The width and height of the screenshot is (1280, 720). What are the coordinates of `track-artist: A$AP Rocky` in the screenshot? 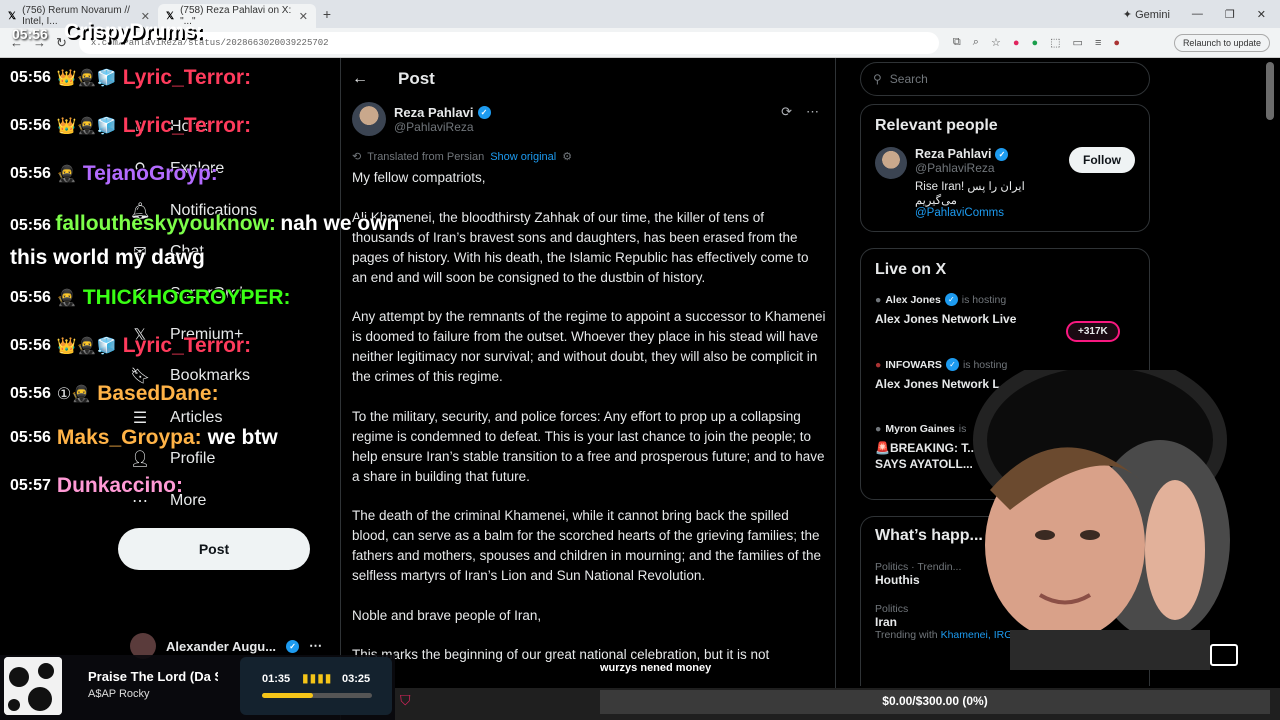 It's located at (119, 694).